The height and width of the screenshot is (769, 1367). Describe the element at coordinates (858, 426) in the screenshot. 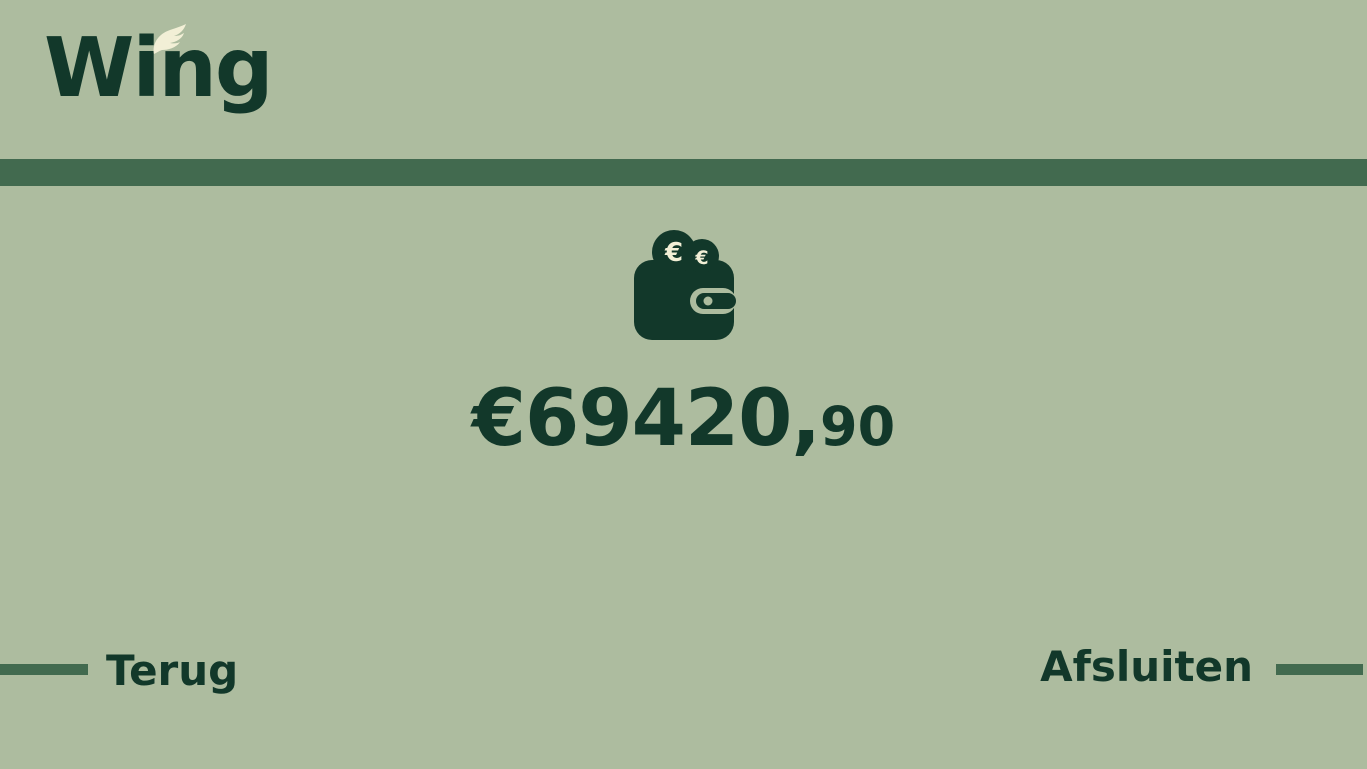

I see `balance-cents: 90` at that location.